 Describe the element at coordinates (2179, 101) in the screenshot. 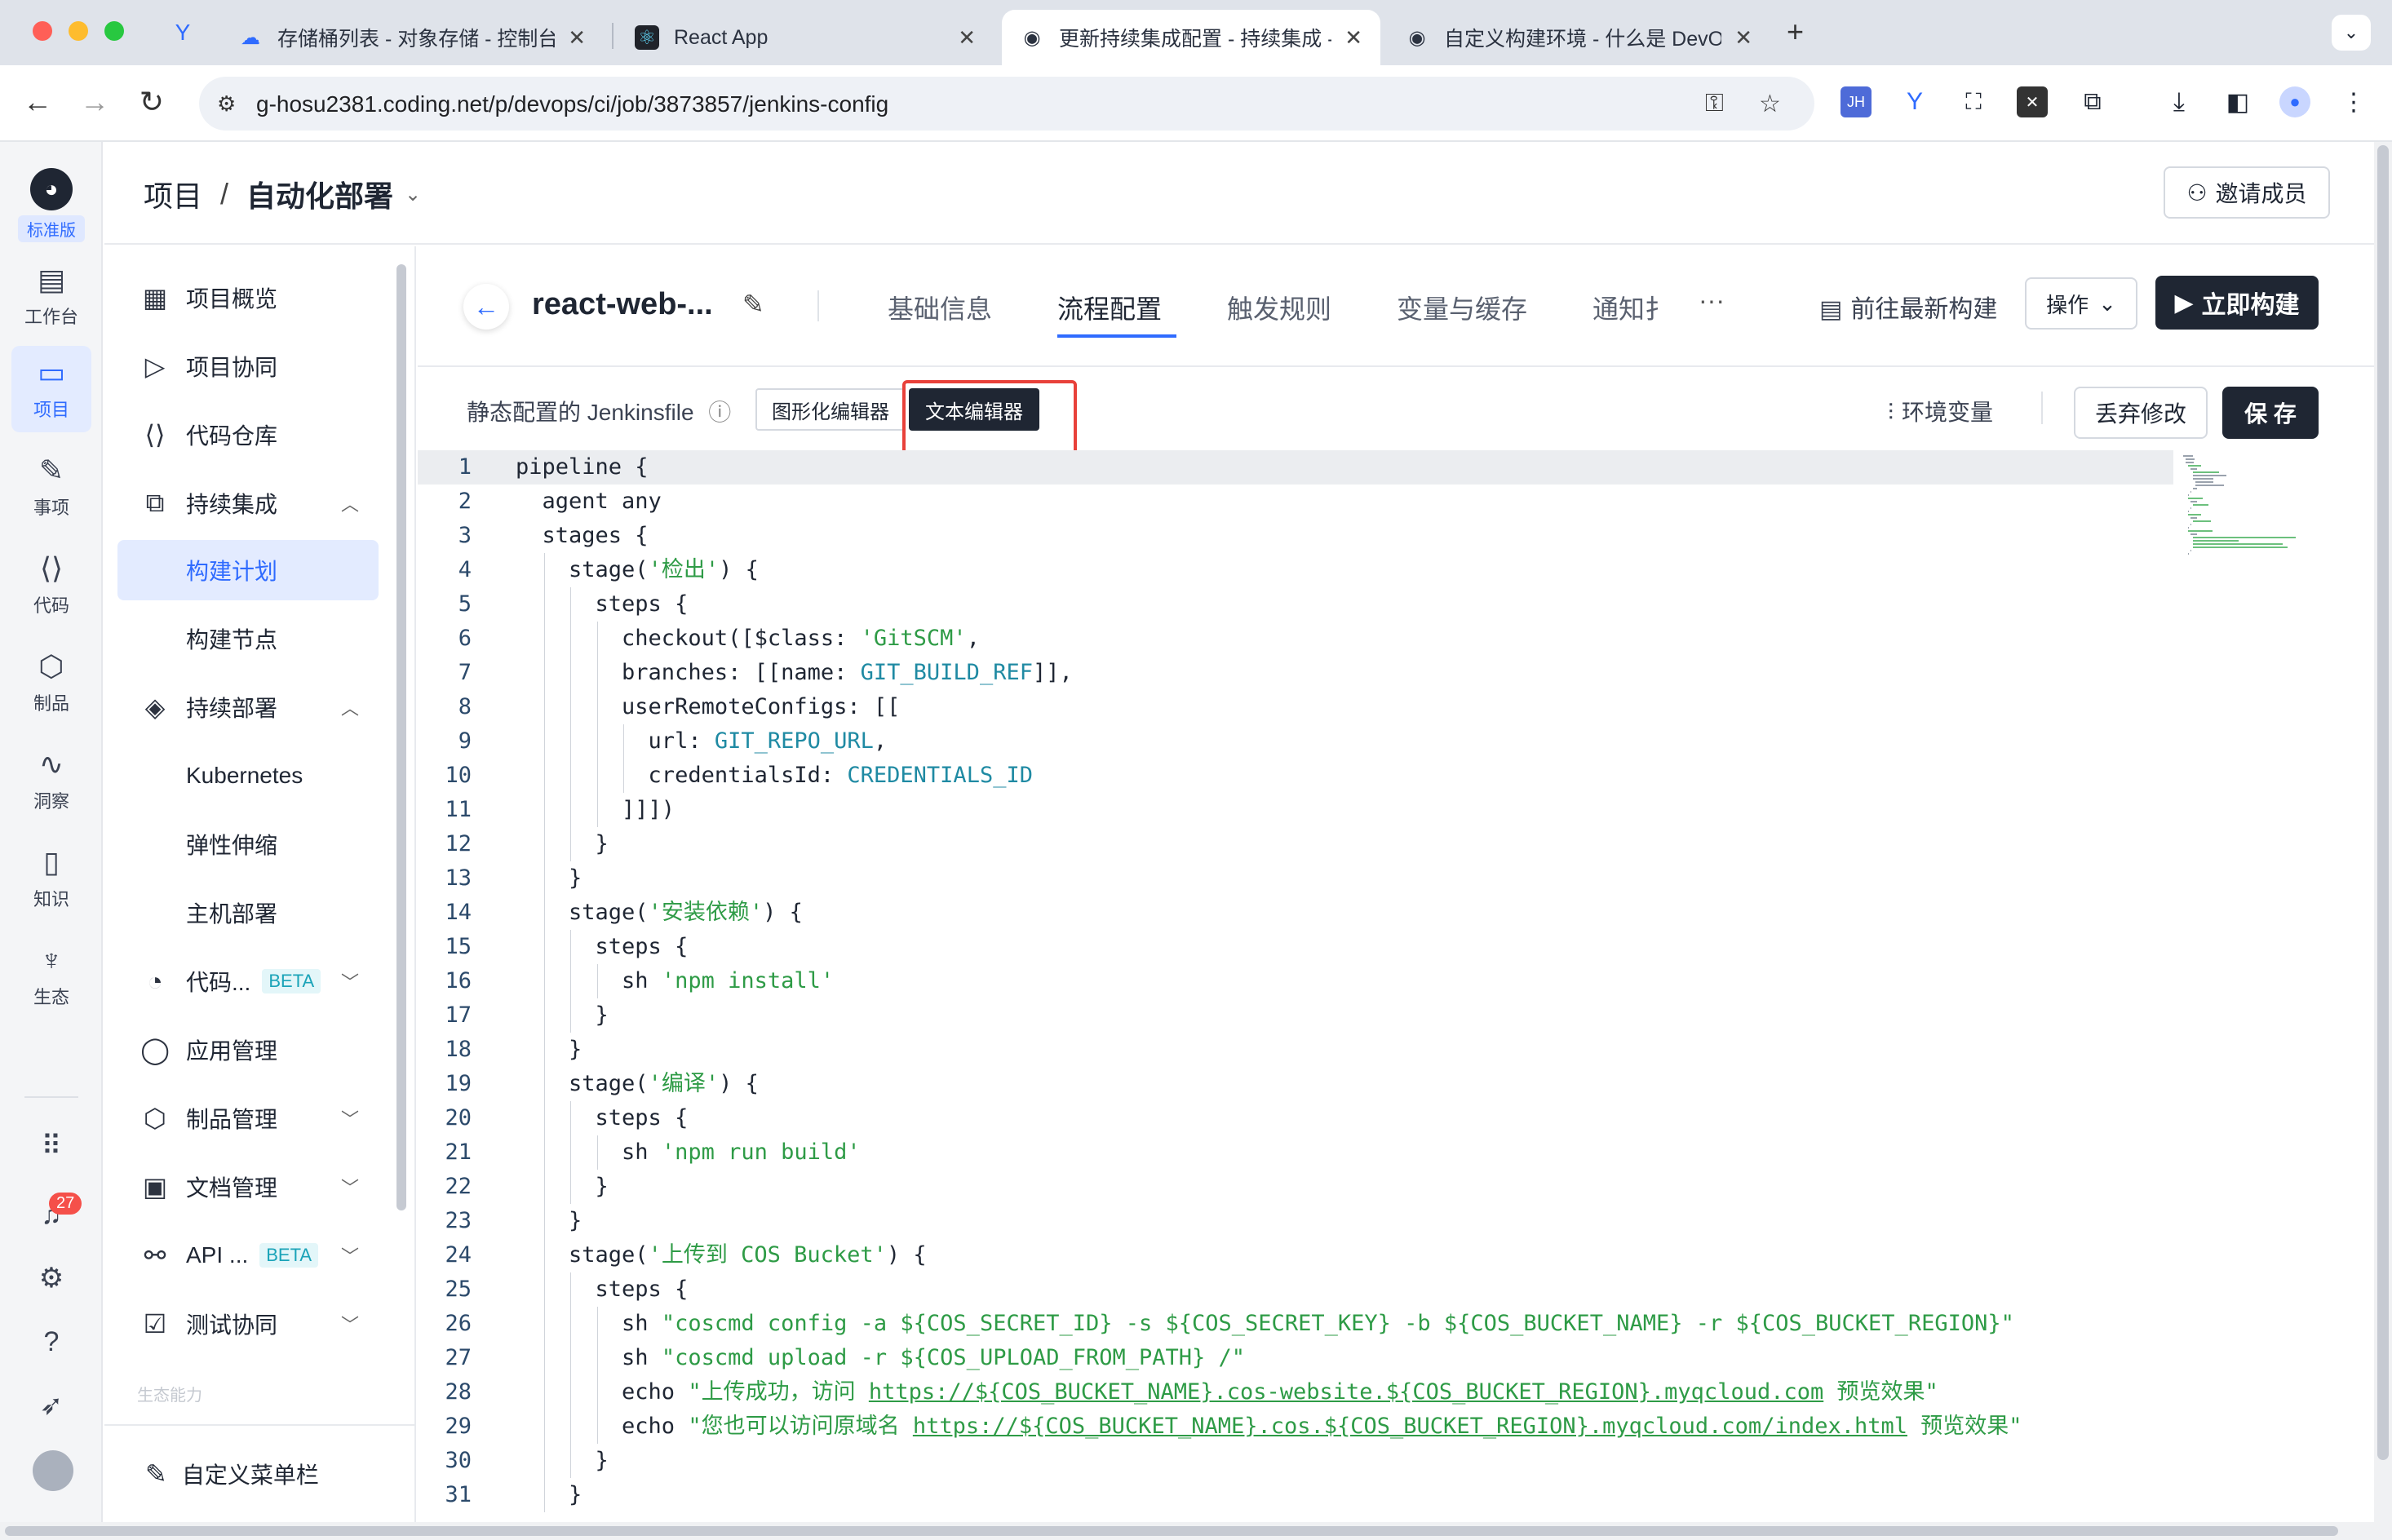

I see `download-icon: ⤓` at that location.